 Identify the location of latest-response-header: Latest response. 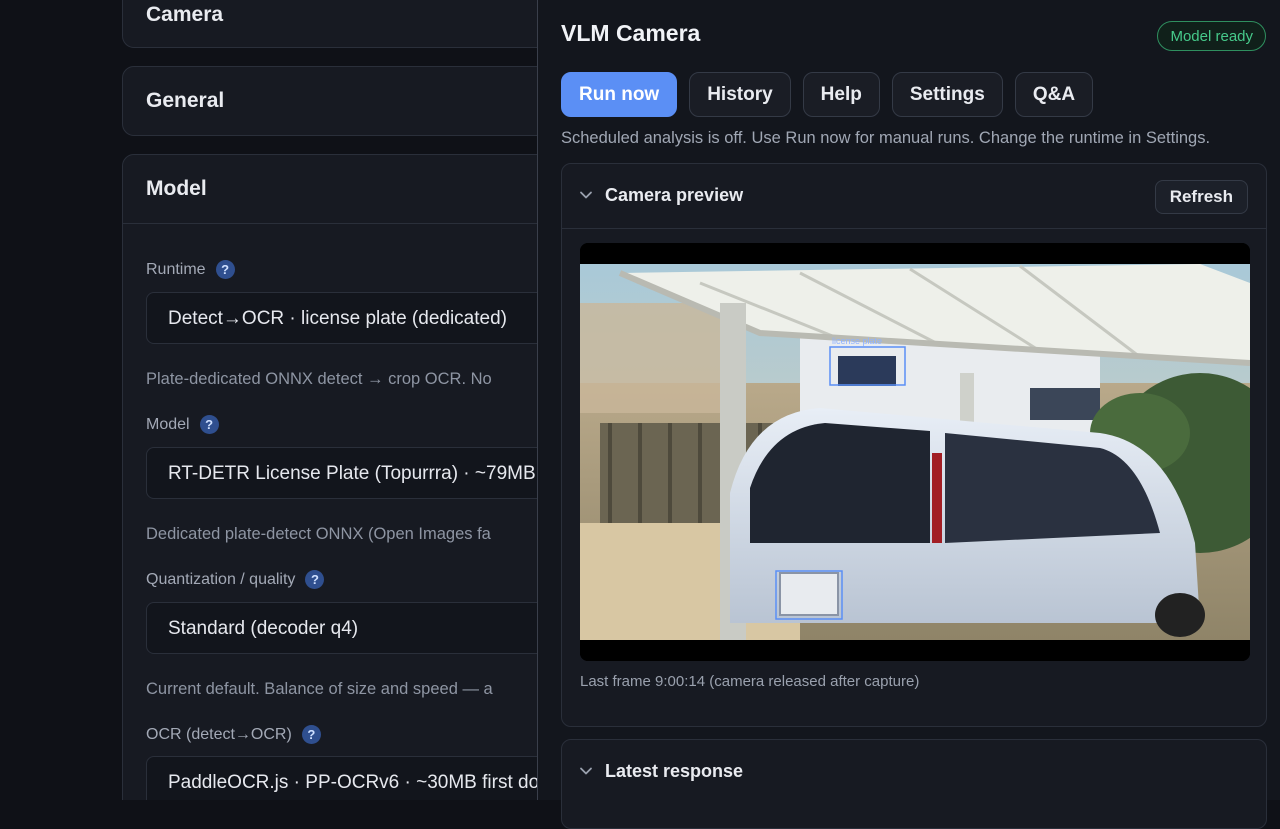
(914, 772).